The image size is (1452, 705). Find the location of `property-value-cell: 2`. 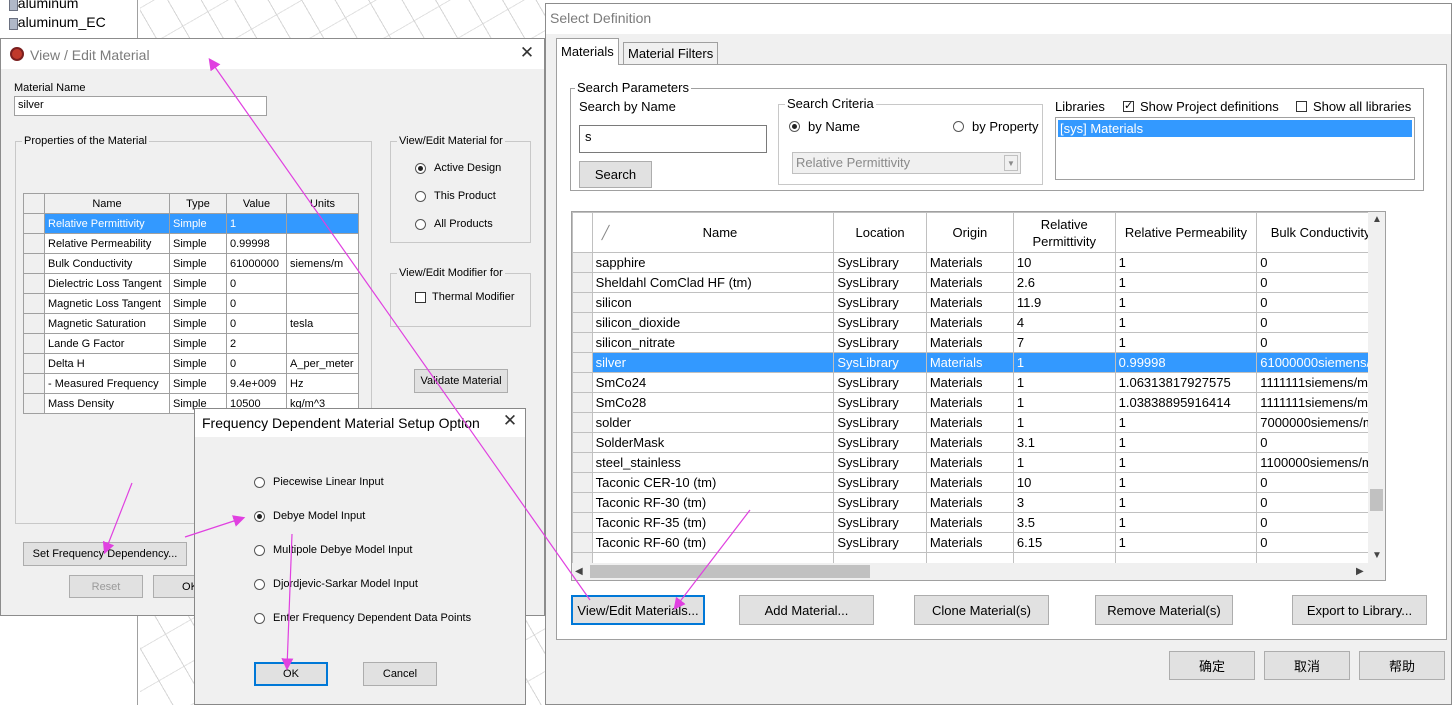

property-value-cell: 2 is located at coordinates (256, 343).